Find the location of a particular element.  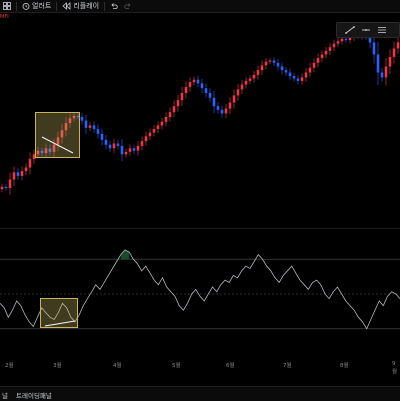

x-tick-label: 3월 is located at coordinates (57, 366).